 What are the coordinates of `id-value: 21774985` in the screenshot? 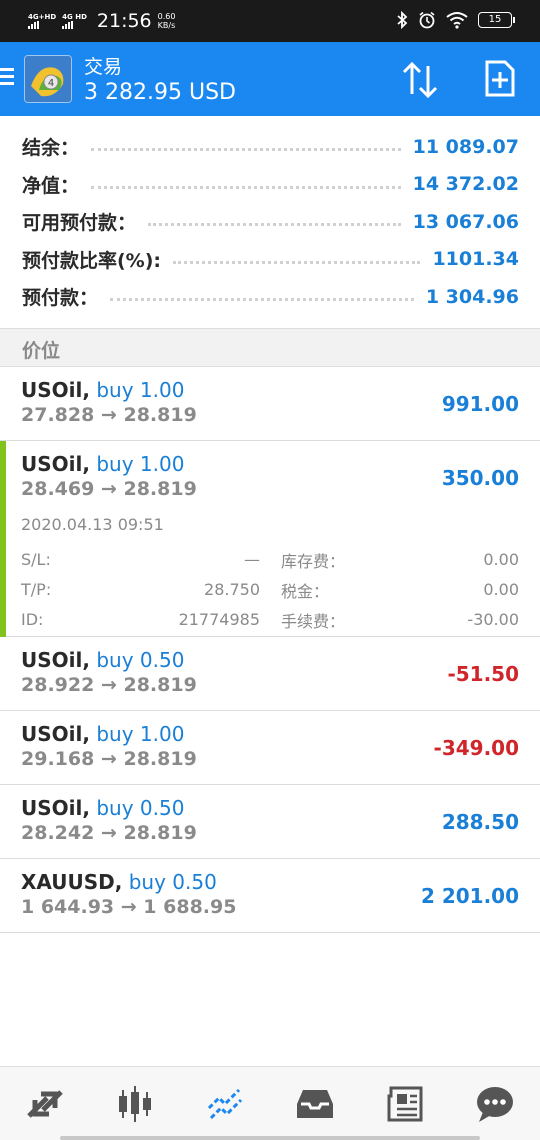 It's located at (219, 619).